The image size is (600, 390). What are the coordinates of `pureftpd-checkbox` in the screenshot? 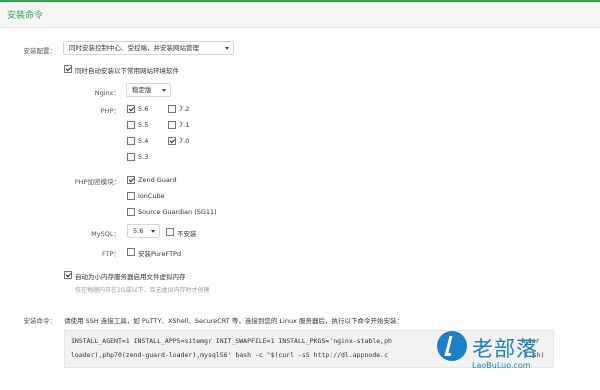 It's located at (131, 252).